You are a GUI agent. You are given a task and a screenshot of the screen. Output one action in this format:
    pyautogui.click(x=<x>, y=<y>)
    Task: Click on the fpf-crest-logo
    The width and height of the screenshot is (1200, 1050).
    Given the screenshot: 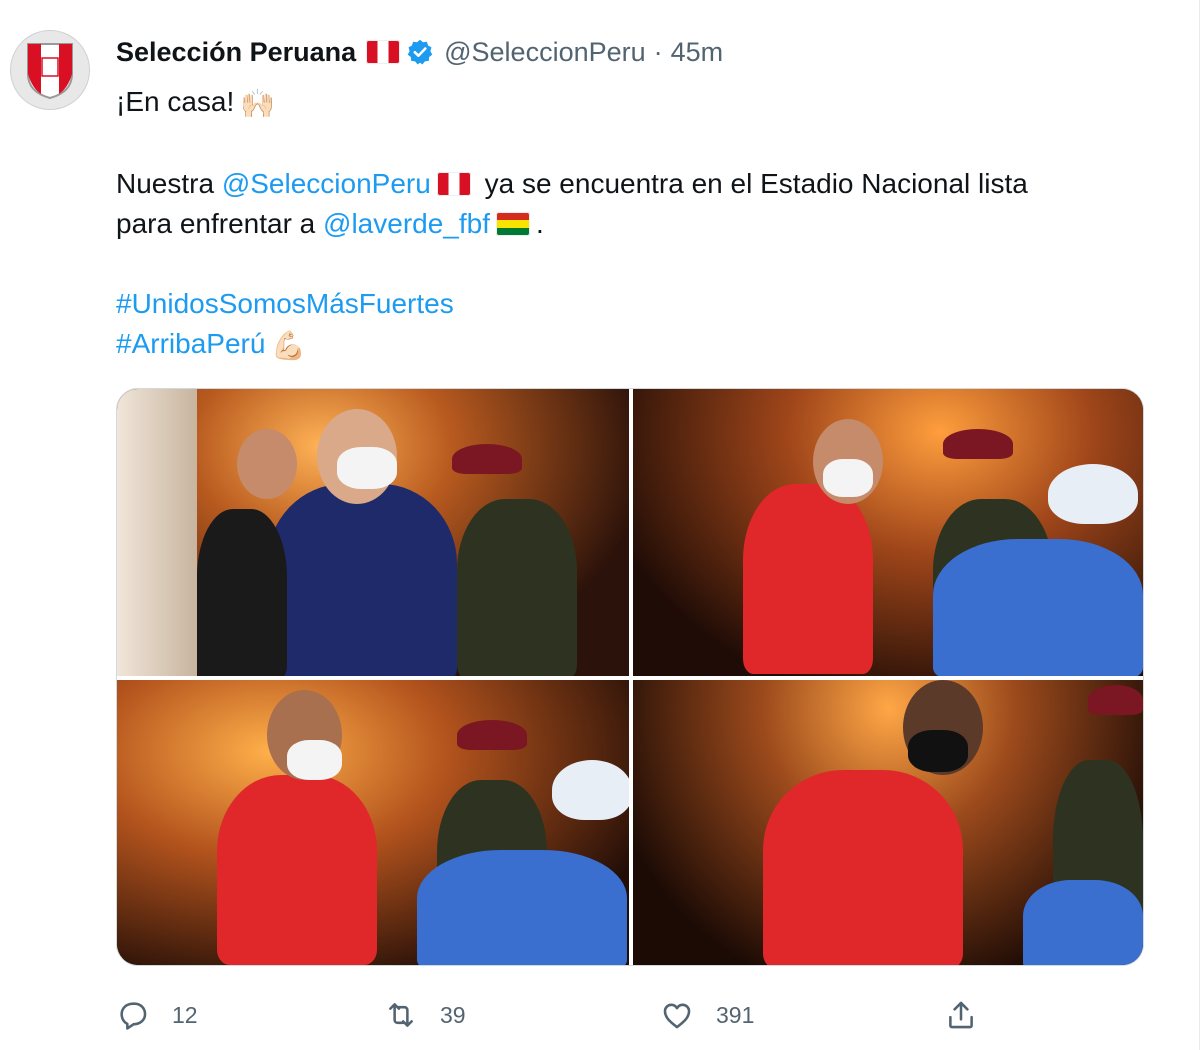 What is the action you would take?
    pyautogui.click(x=50, y=71)
    